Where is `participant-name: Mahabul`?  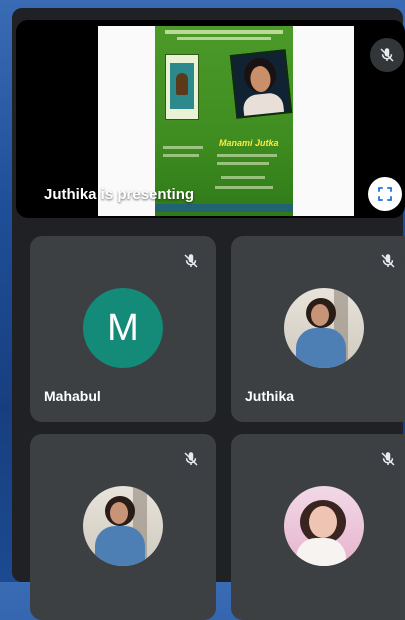
participant-name: Mahabul is located at coordinates (72, 396).